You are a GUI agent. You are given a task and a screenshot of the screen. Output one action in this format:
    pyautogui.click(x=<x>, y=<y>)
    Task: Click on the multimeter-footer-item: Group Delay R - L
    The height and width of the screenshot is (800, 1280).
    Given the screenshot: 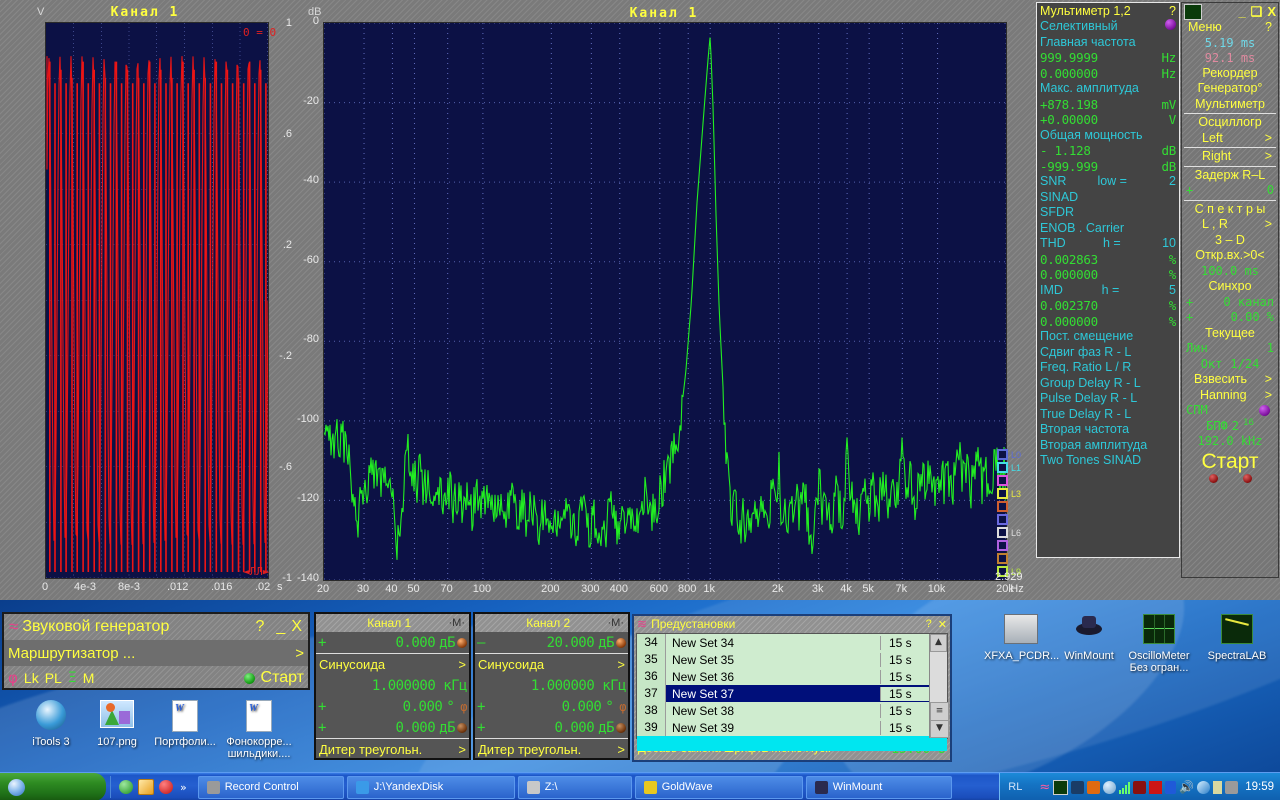 What is the action you would take?
    pyautogui.click(x=1108, y=384)
    